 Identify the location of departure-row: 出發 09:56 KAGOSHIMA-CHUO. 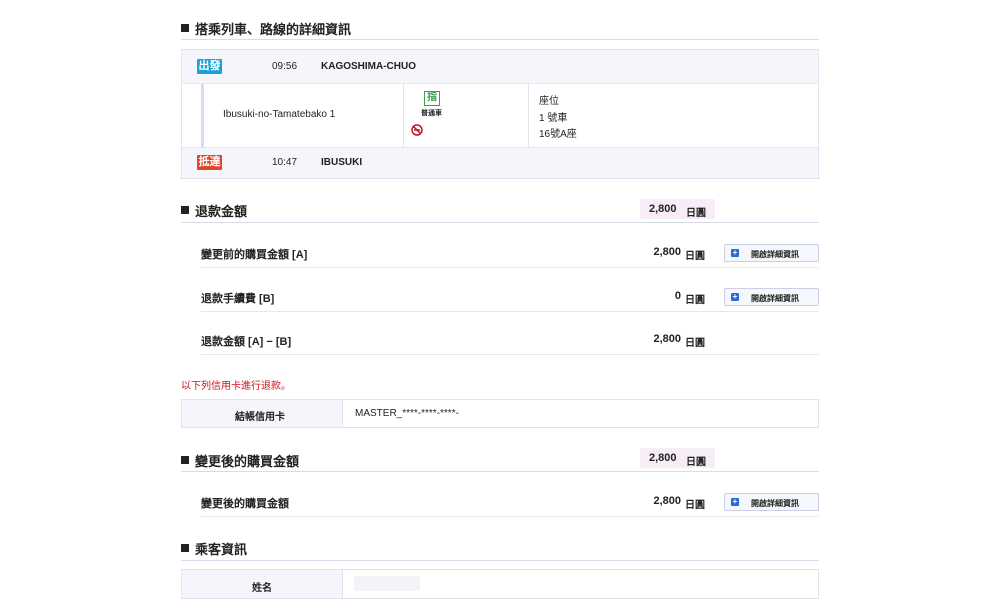
(500, 66).